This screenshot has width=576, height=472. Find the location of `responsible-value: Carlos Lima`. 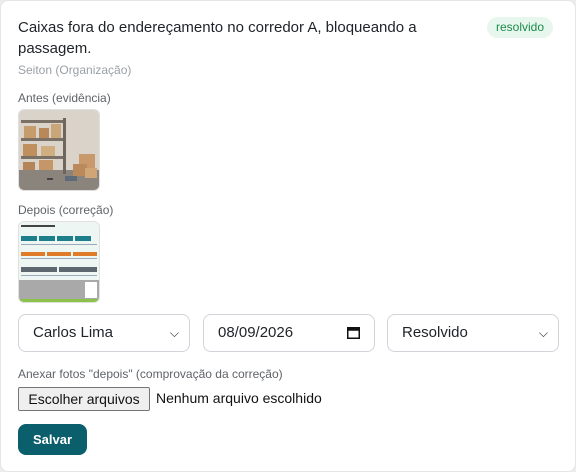

responsible-value: Carlos Lima is located at coordinates (73, 332).